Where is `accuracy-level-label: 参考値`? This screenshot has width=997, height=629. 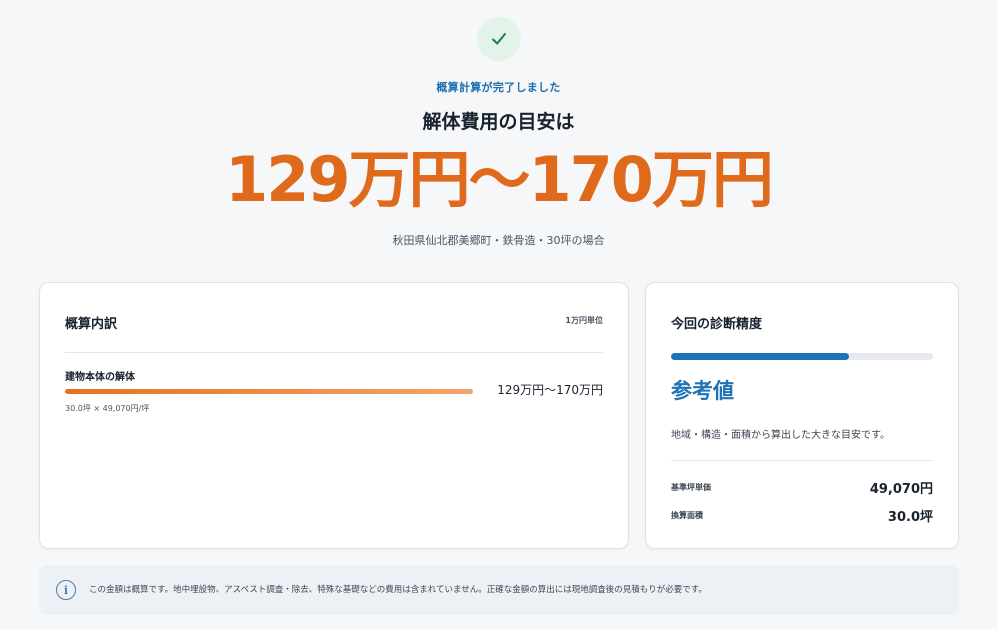 accuracy-level-label: 参考値 is located at coordinates (702, 391).